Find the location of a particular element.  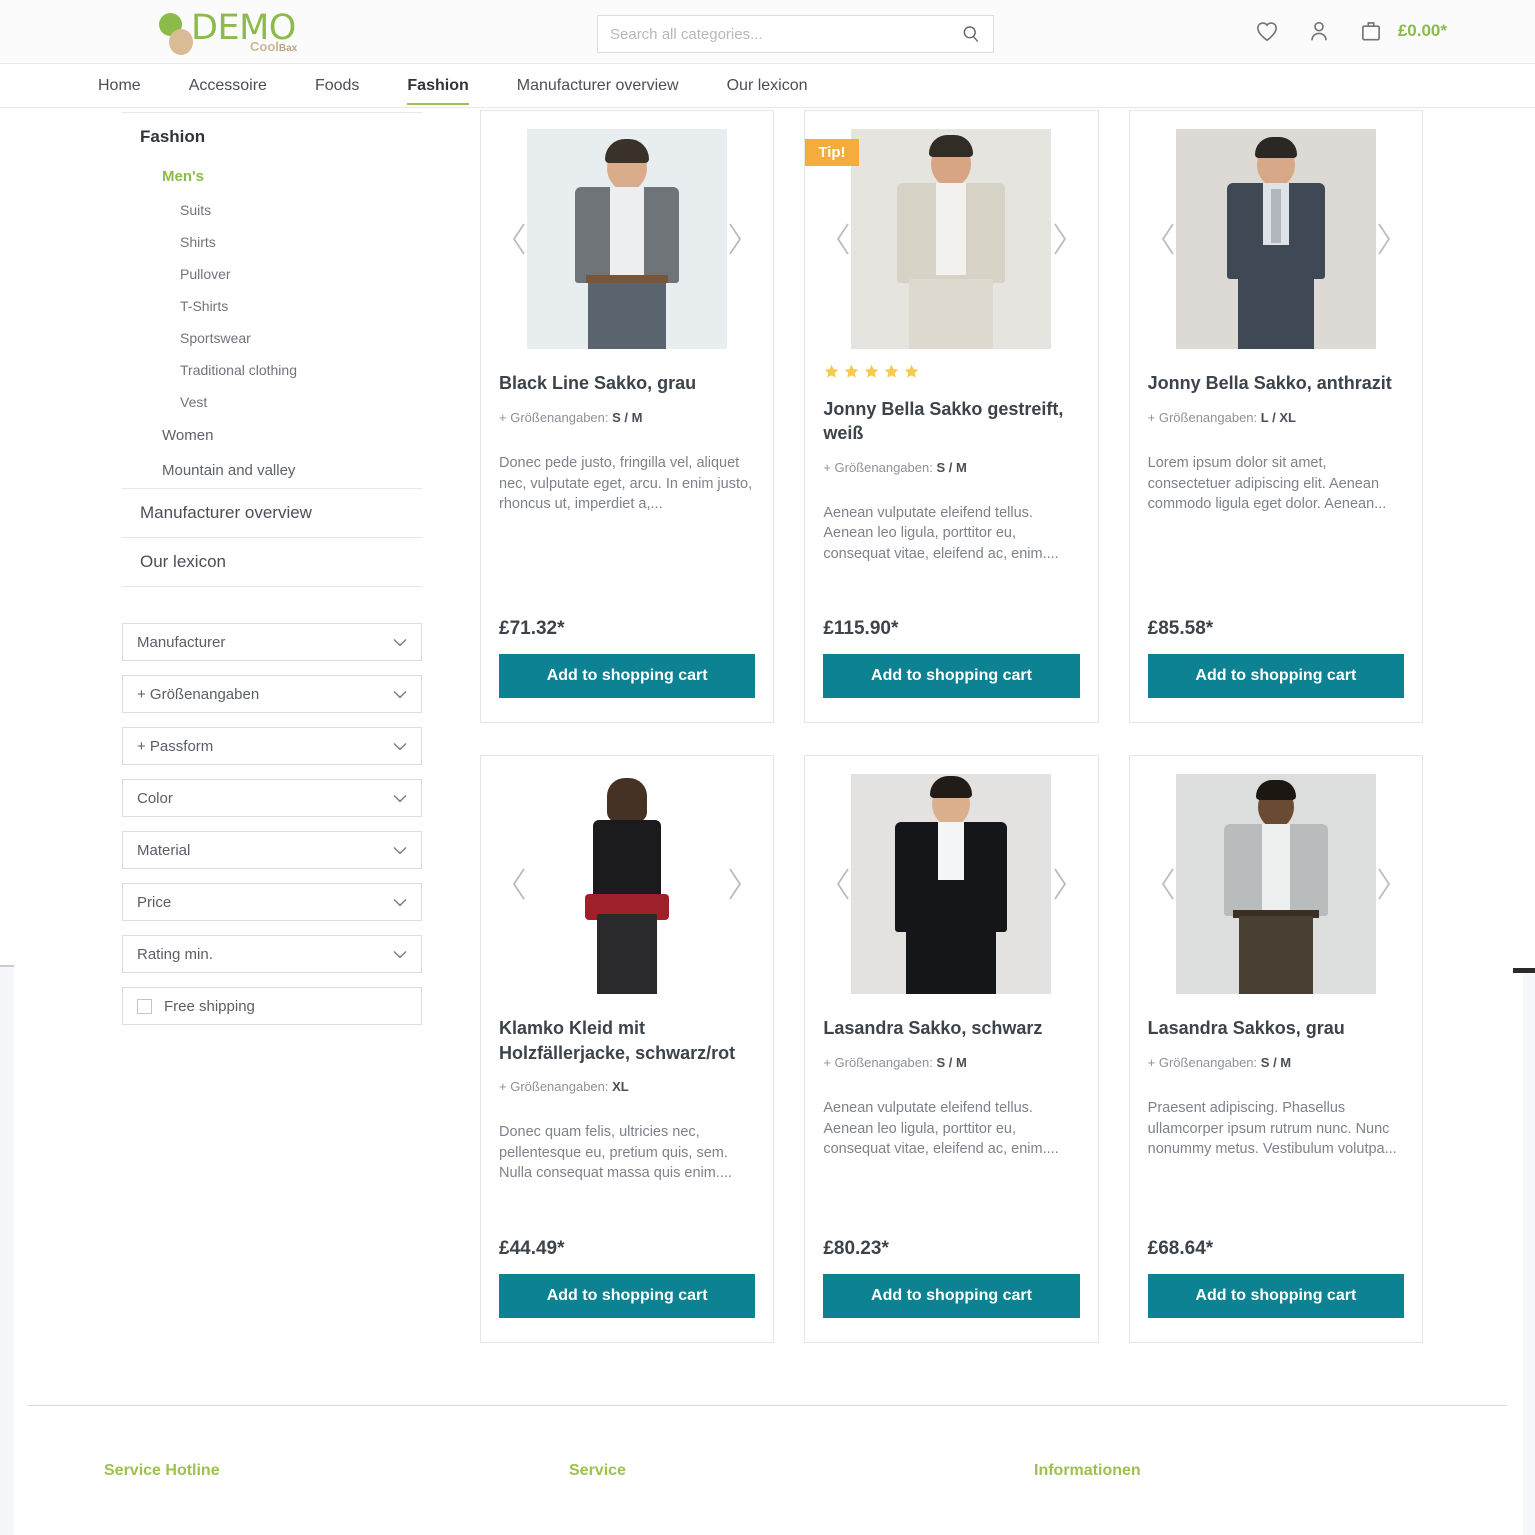

product-price: £115.90* is located at coordinates (861, 629).